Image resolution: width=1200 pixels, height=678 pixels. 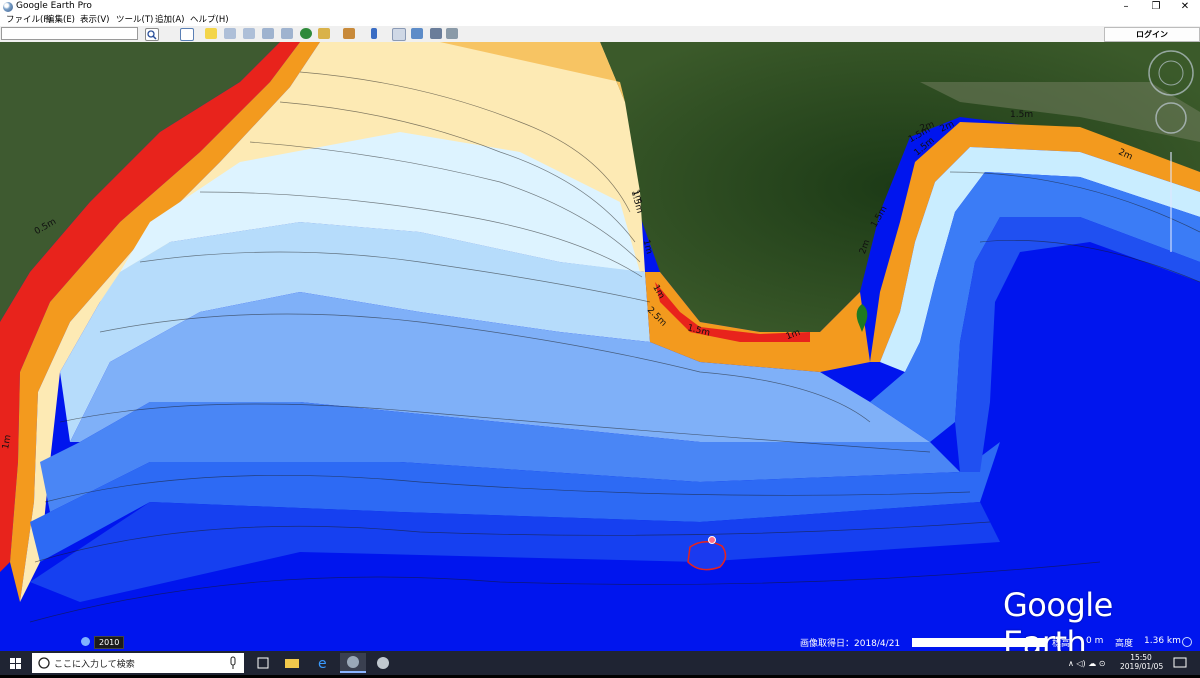 What do you see at coordinates (94, 20) in the screenshot?
I see `menu-view: 表示(V)` at bounding box center [94, 20].